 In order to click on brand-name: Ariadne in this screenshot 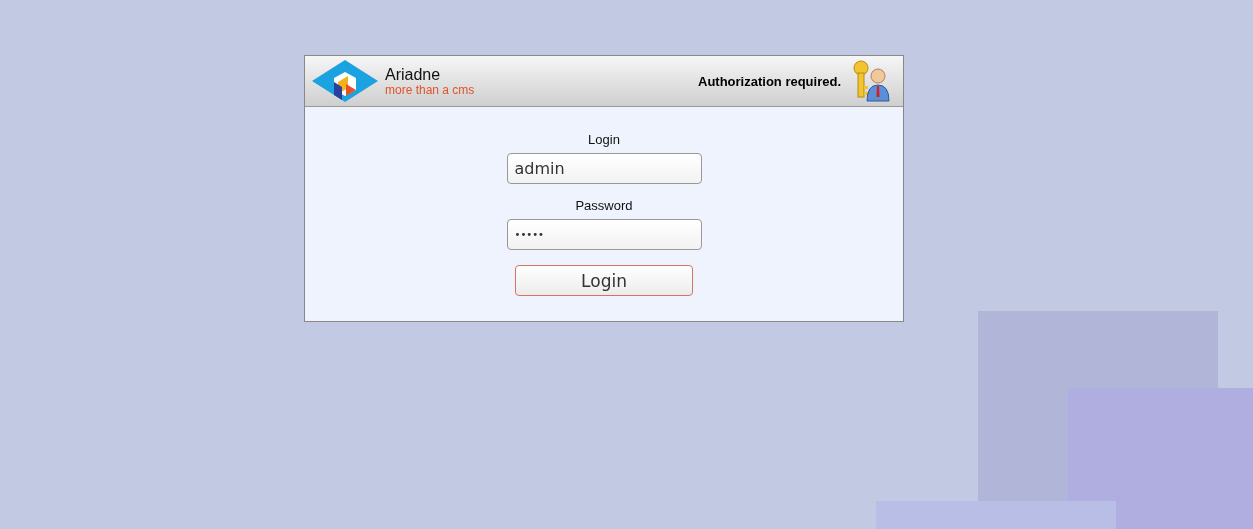, I will do `click(413, 74)`.